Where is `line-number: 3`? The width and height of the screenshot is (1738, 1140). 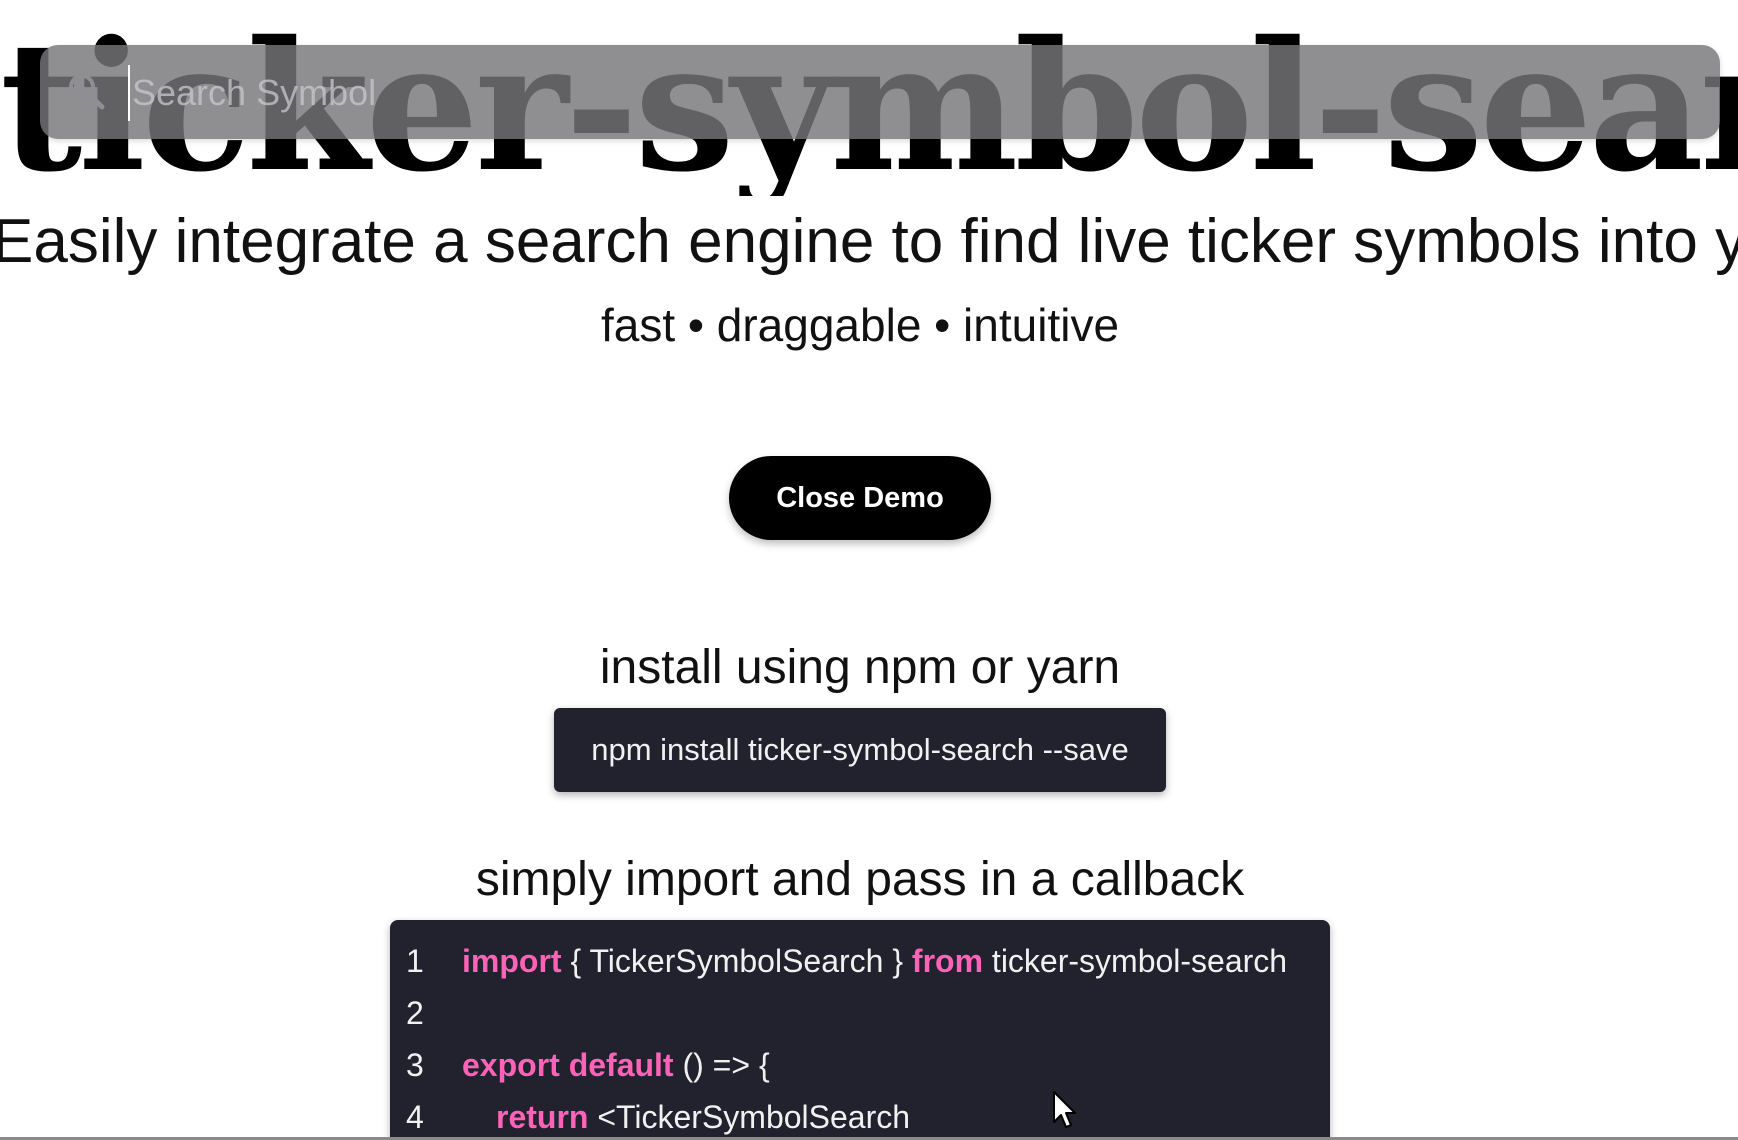 line-number: 3 is located at coordinates (415, 1065).